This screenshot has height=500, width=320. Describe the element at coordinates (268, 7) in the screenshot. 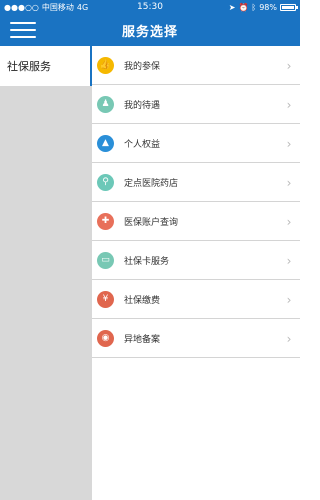

I see `battery-percent: 98%` at that location.